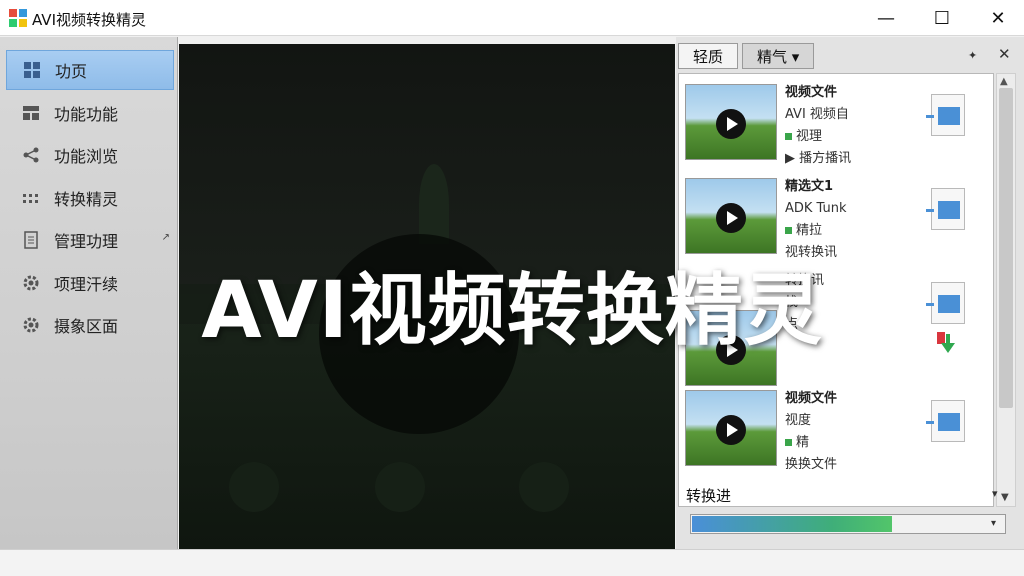  What do you see at coordinates (886, 18) in the screenshot?
I see `minimize-button: —` at bounding box center [886, 18].